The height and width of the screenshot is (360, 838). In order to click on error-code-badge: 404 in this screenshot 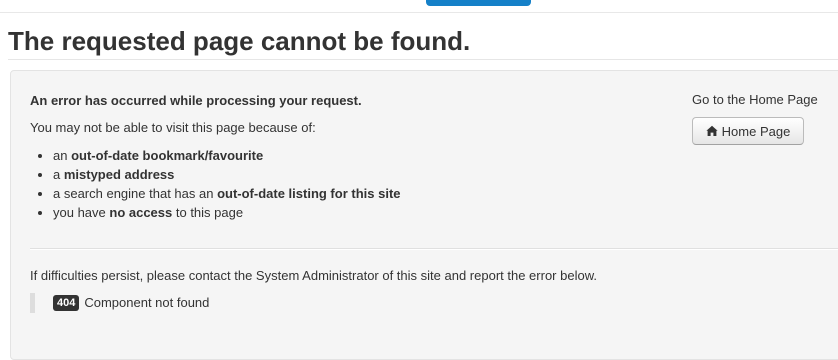, I will do `click(66, 303)`.